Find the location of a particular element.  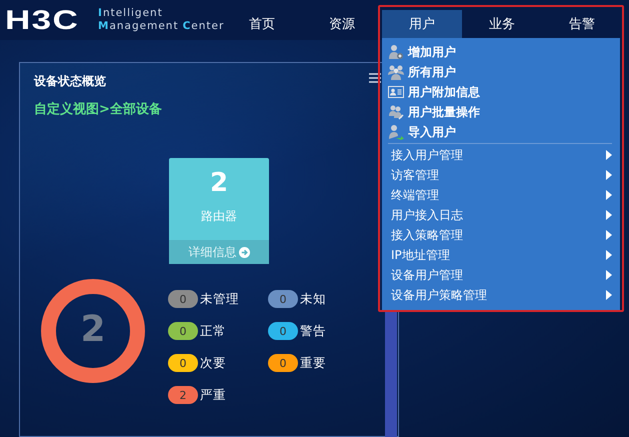

status-label: 正常 is located at coordinates (213, 331).